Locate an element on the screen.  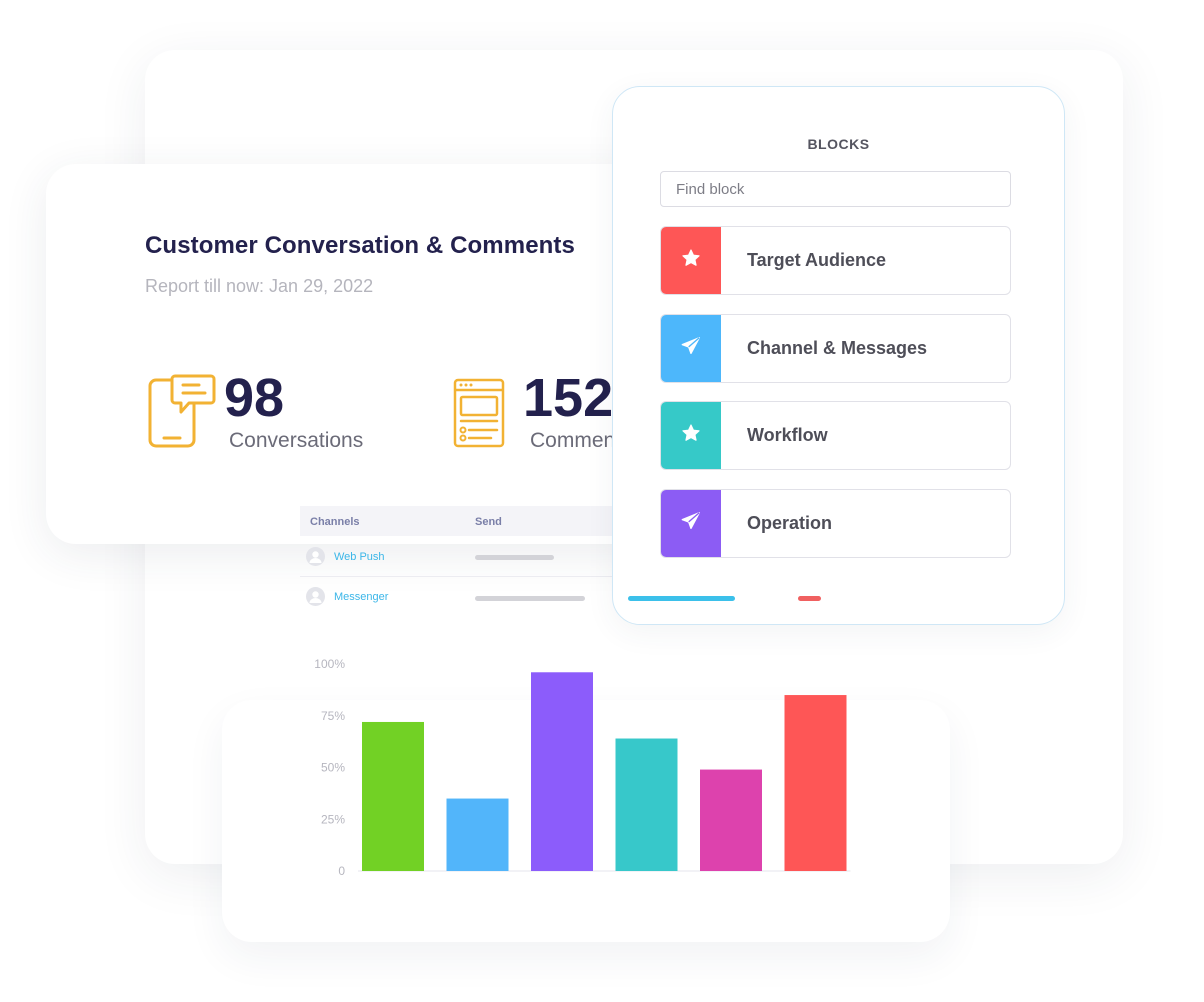
blocks-title: BLOCKS is located at coordinates (838, 144).